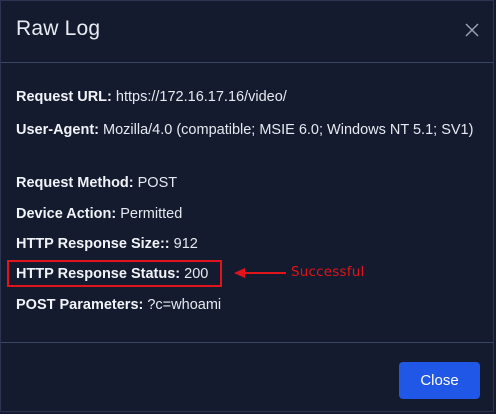 The image size is (496, 414). What do you see at coordinates (439, 380) in the screenshot?
I see `close-button: Close` at bounding box center [439, 380].